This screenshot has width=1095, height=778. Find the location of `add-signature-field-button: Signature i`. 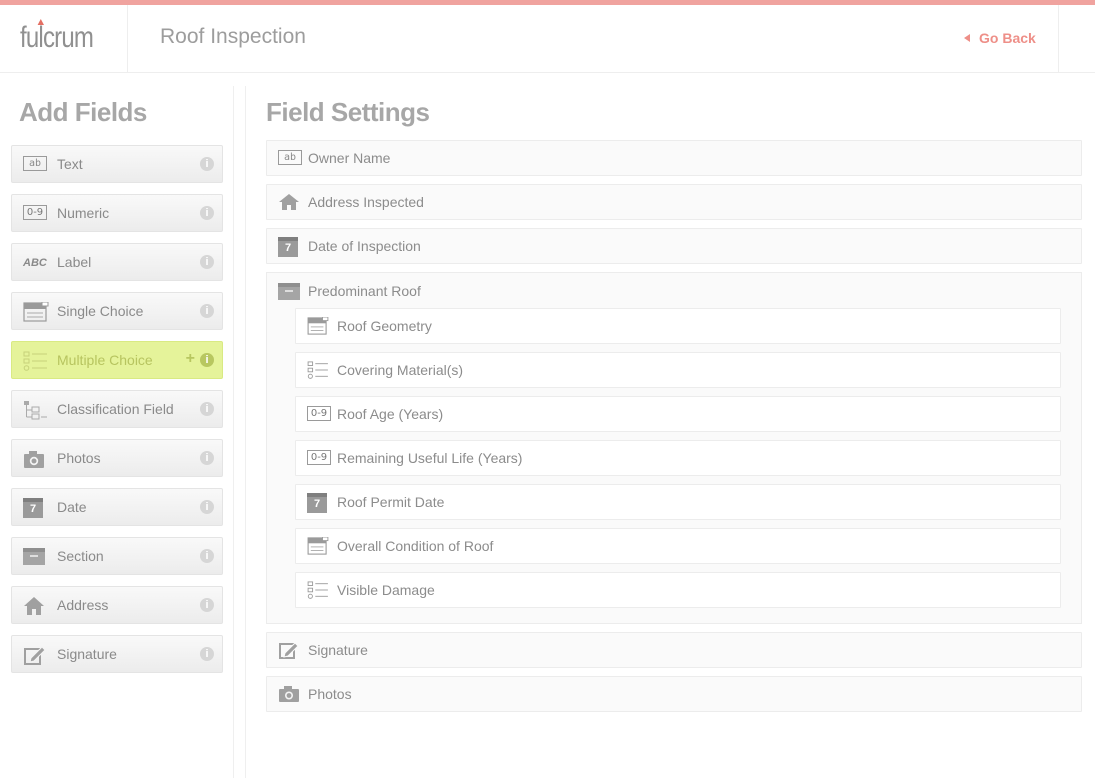

add-signature-field-button: Signature i is located at coordinates (117, 654).